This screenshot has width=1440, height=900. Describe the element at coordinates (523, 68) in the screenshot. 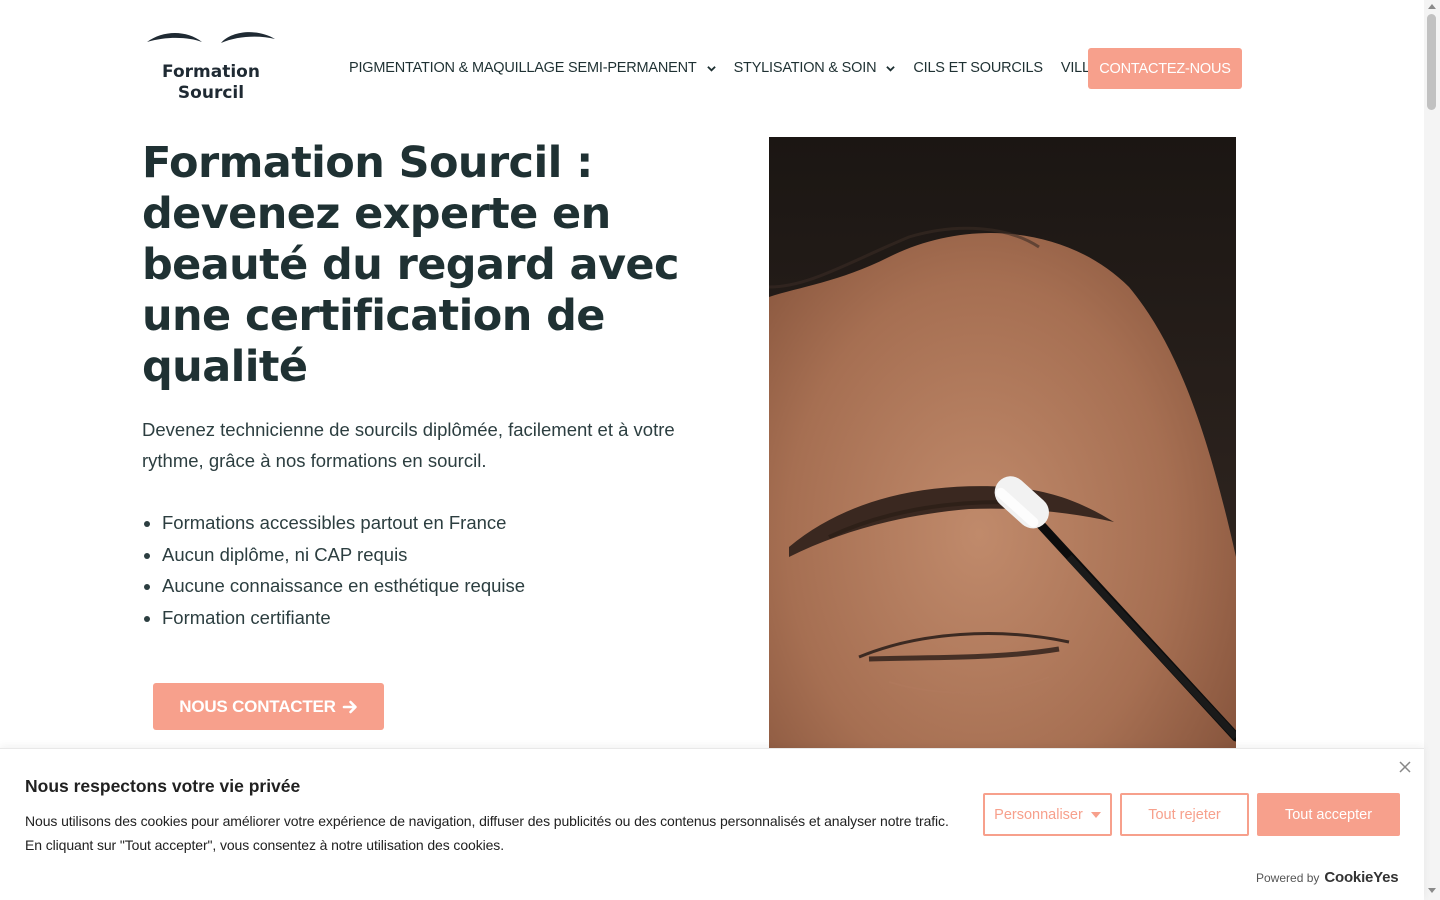

I see `nav-item-label: PIGMENTATION & MAQUILLAGE SEMI-PERMANENT` at that location.